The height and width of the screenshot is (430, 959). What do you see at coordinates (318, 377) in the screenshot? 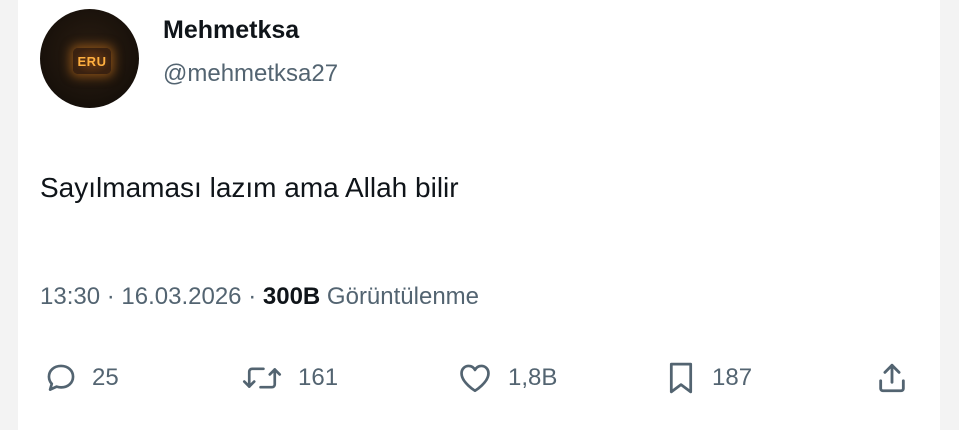
I see `retweet-count: 161` at bounding box center [318, 377].